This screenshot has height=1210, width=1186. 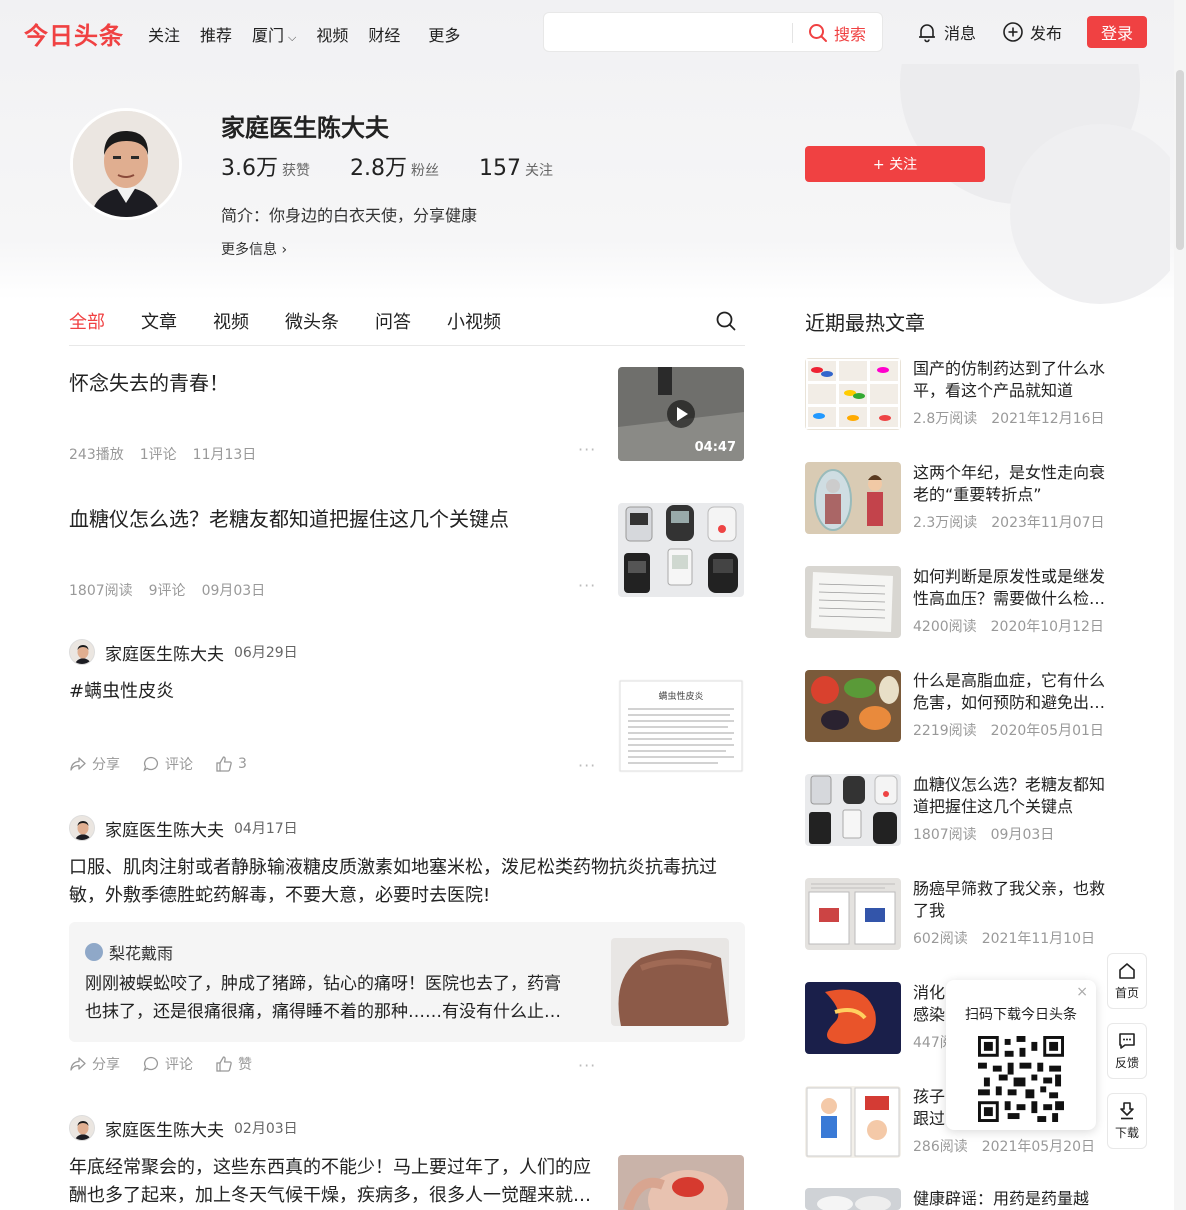 I want to click on comment-icon, so click(x=151, y=1064).